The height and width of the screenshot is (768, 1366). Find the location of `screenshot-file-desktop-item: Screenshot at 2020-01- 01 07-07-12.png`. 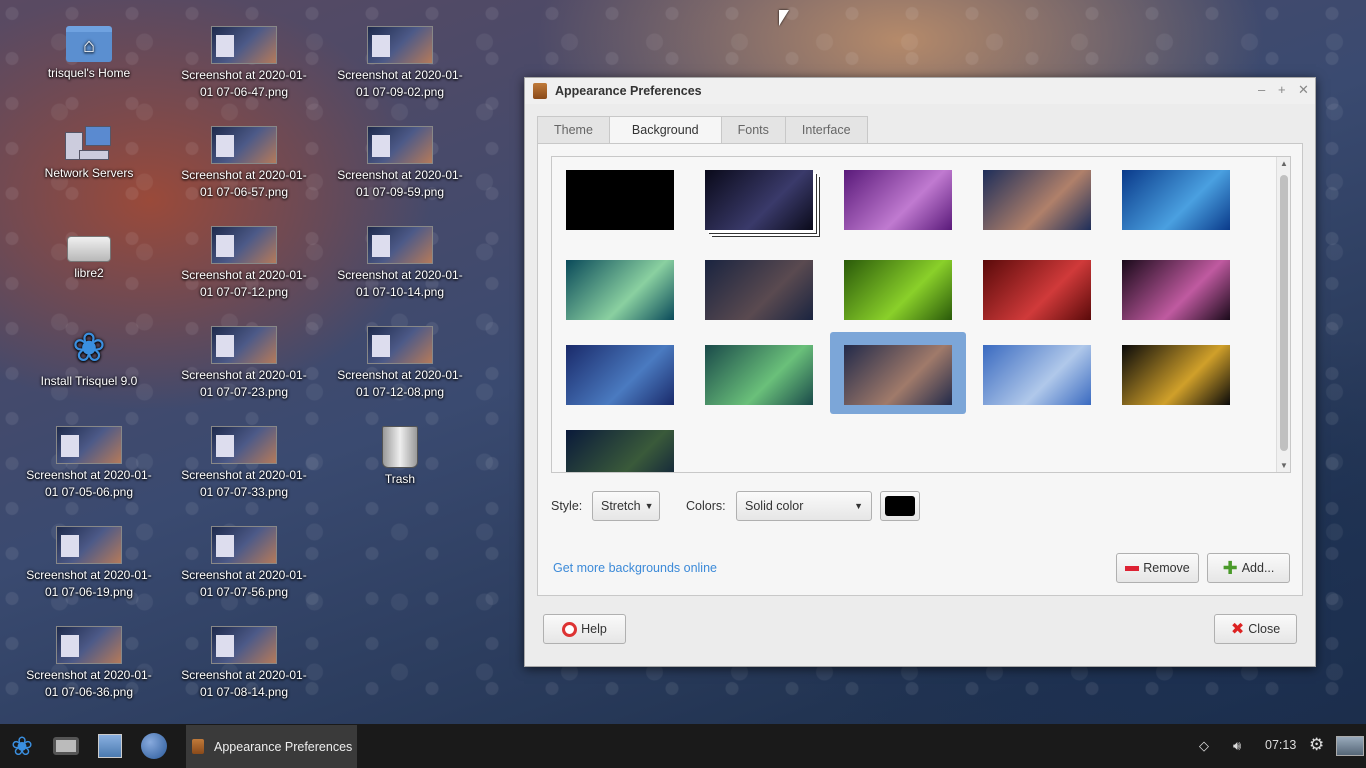

screenshot-file-desktop-item: Screenshot at 2020-01- 01 07-07-12.png is located at coordinates (244, 263).